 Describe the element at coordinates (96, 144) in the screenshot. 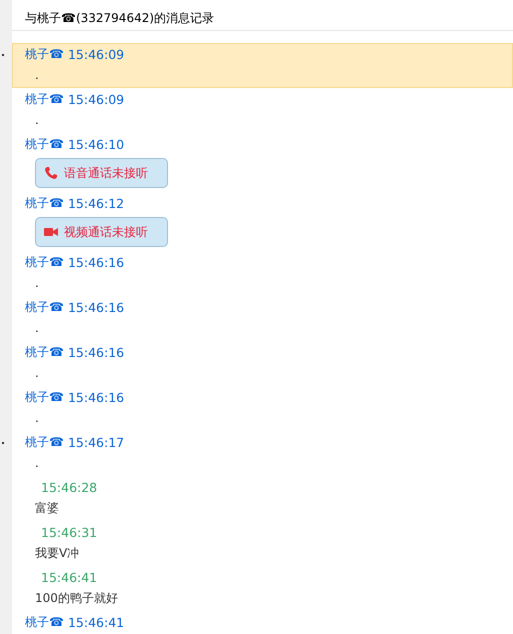

I see `message-time: 15:46:10` at that location.